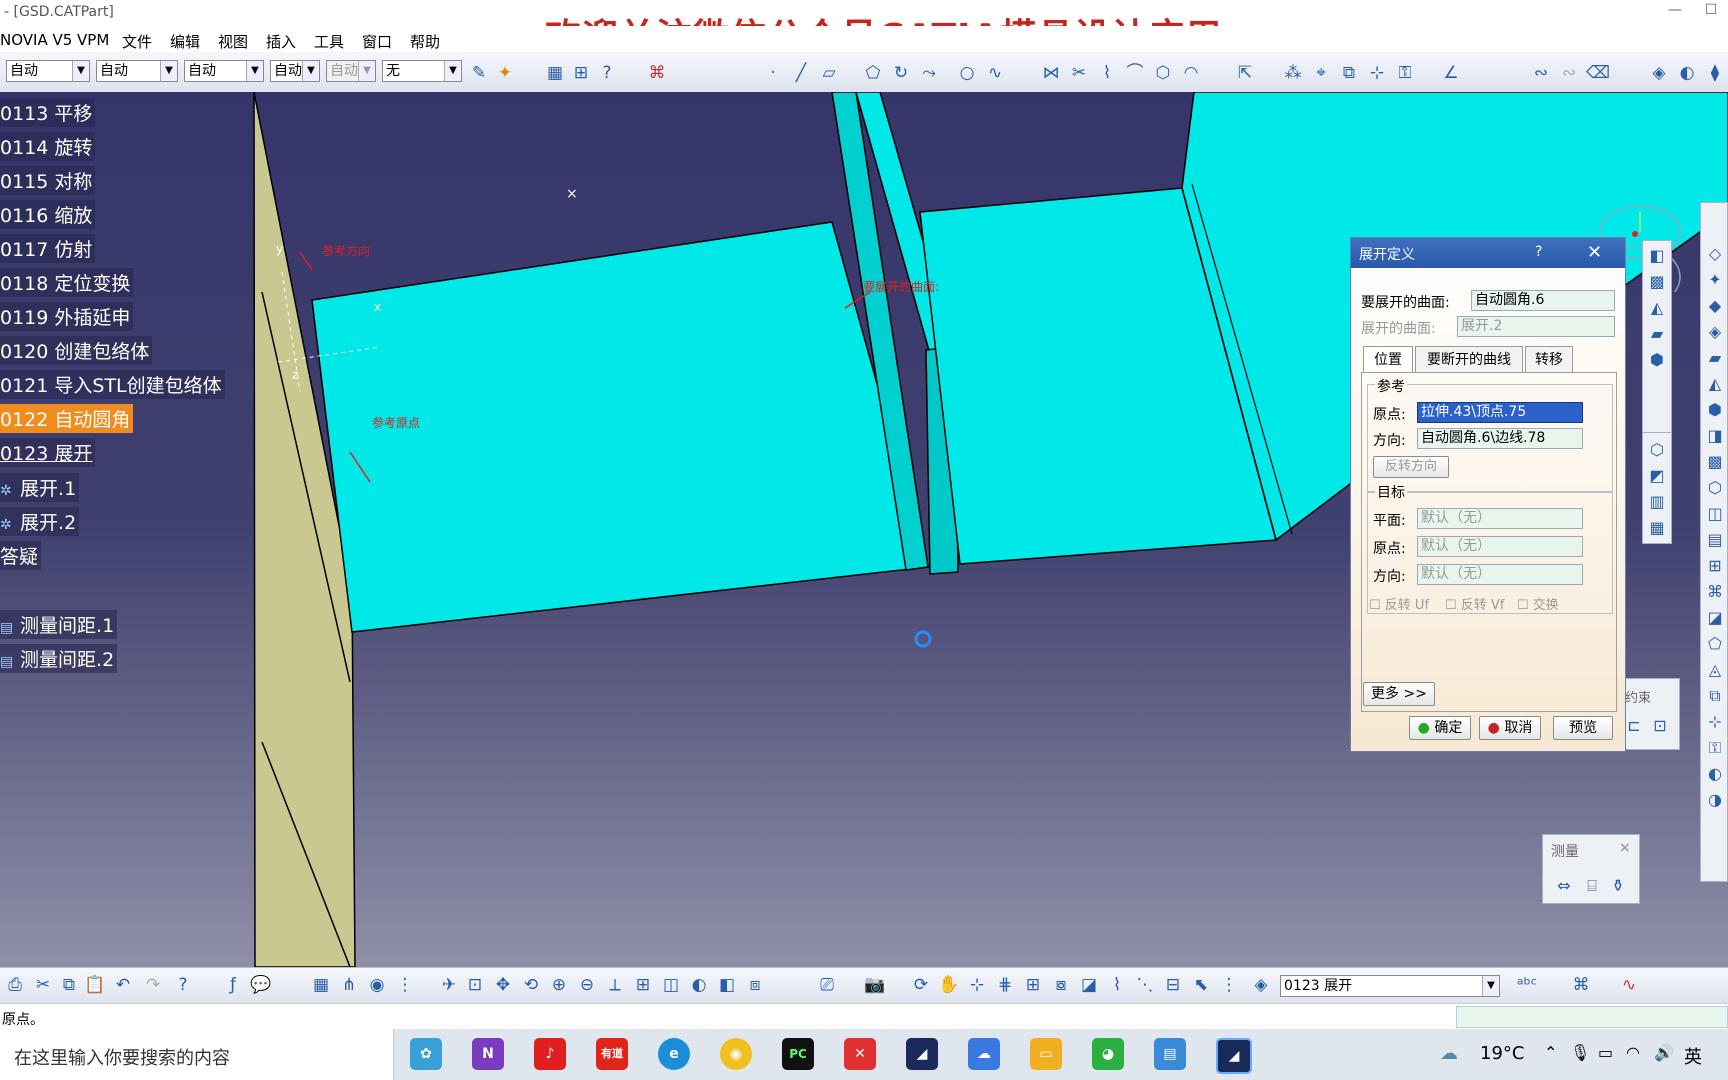 This screenshot has width=1728, height=1080. What do you see at coordinates (488, 1054) in the screenshot?
I see `onenote-icon: N` at bounding box center [488, 1054].